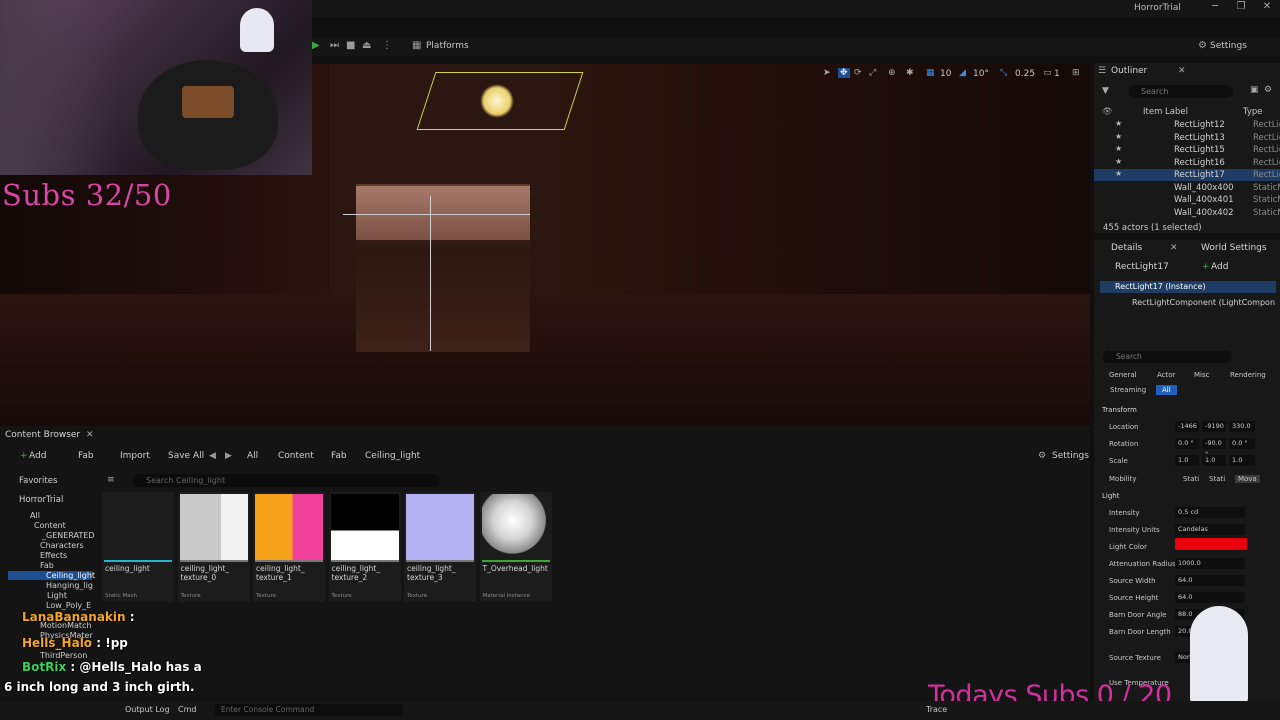  Describe the element at coordinates (350, 45) in the screenshot. I see `stop-icon: ■` at that location.